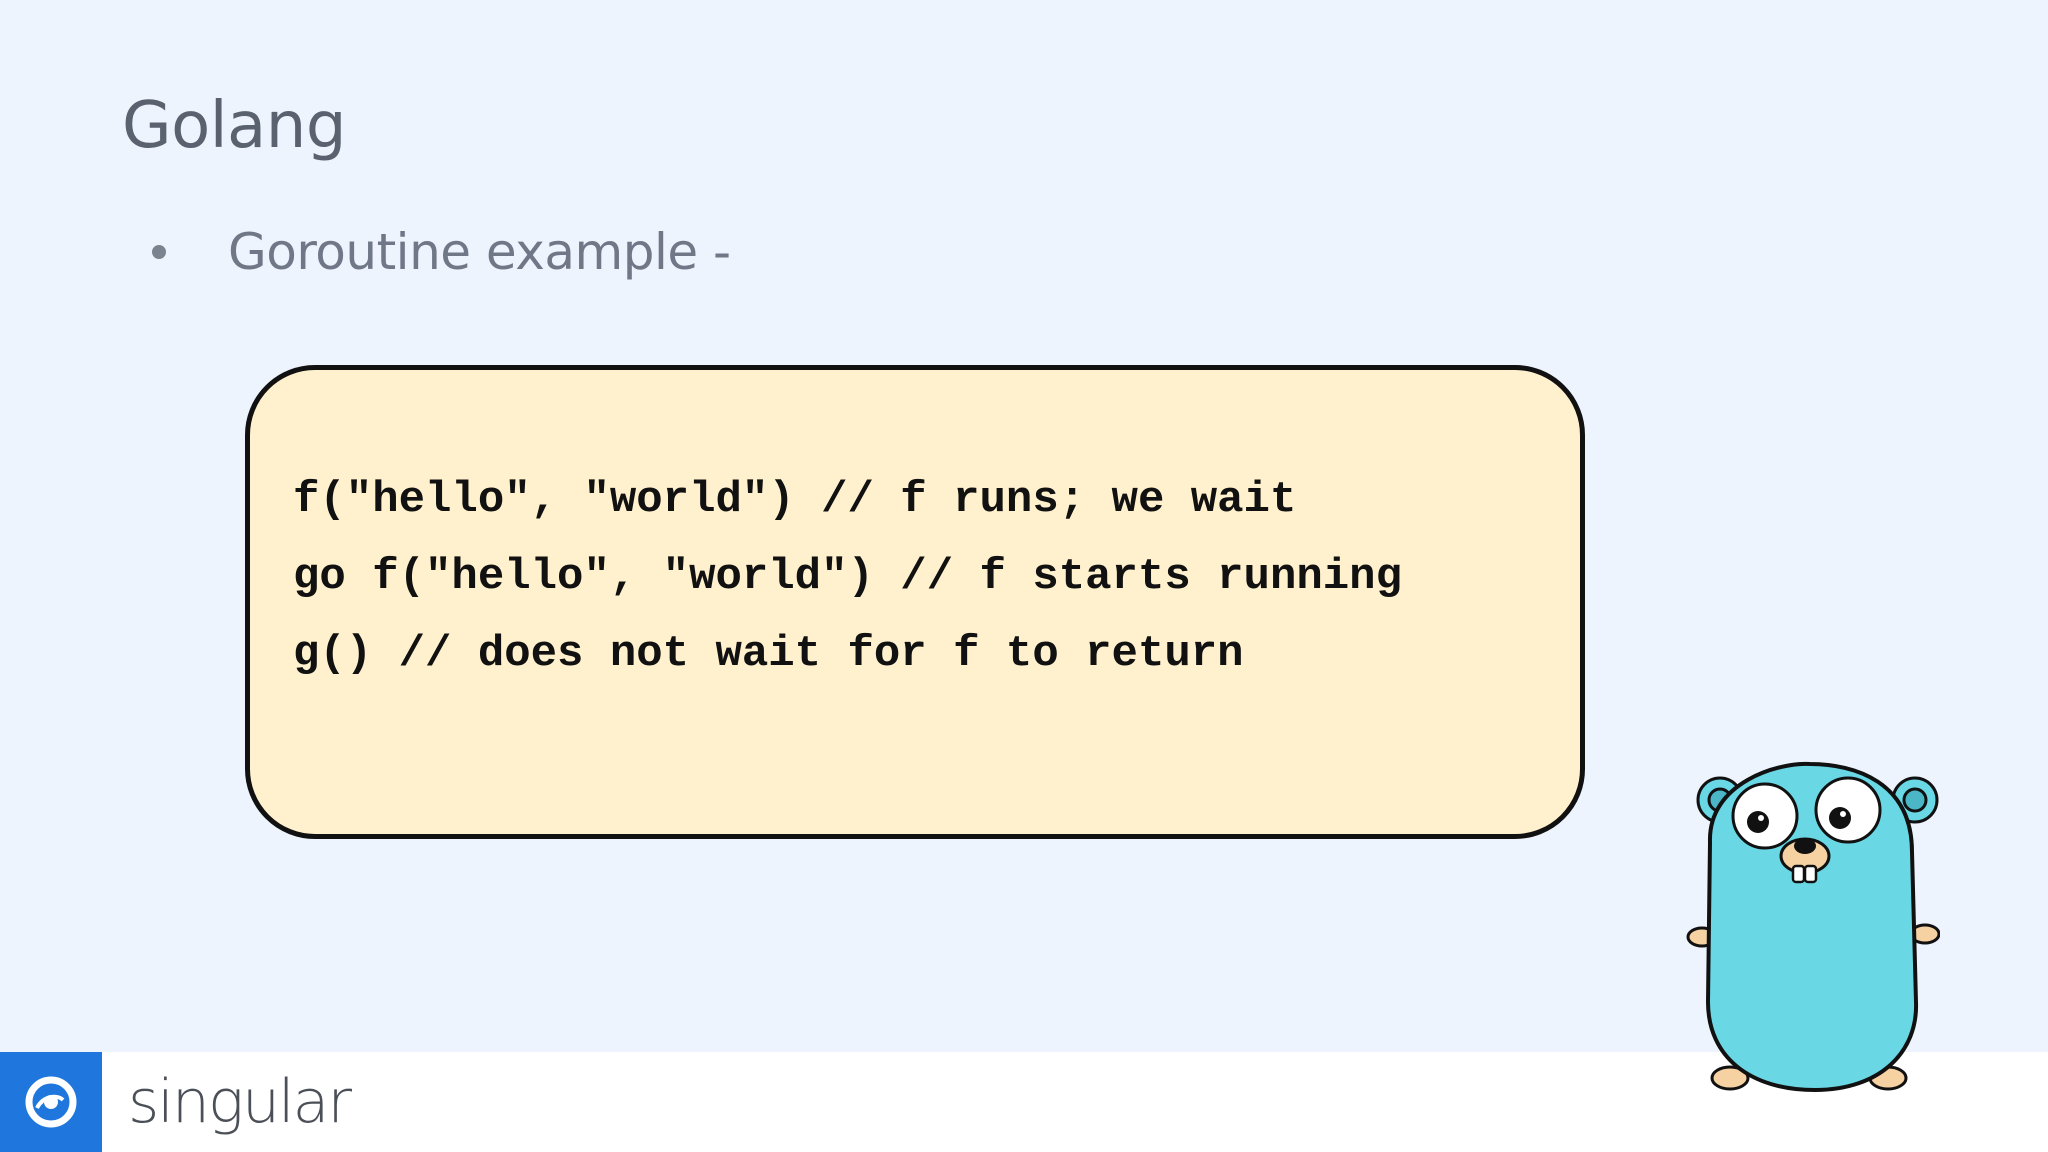  I want to click on bullet-text: Goroutine example -, so click(479, 252).